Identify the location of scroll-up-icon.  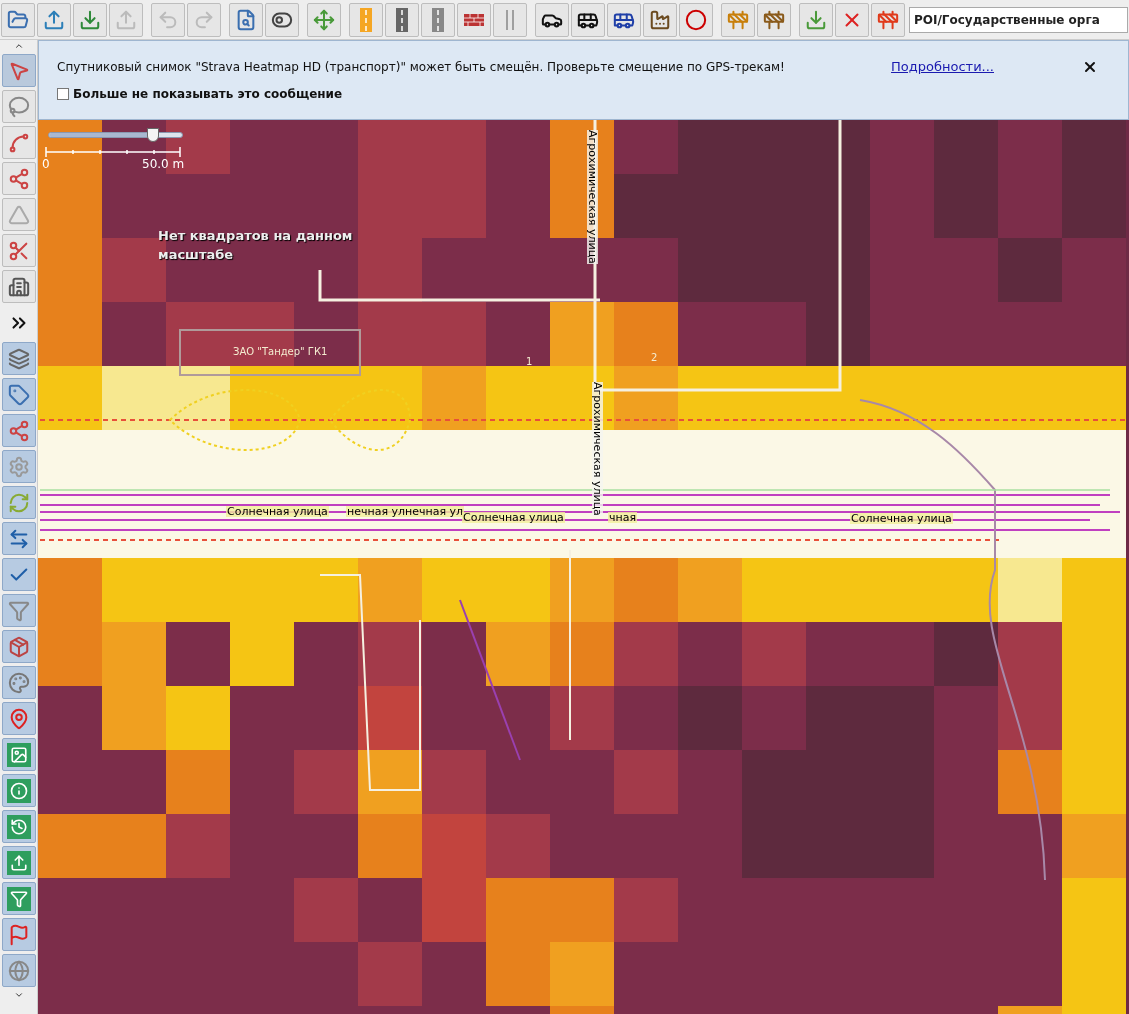
(18, 46).